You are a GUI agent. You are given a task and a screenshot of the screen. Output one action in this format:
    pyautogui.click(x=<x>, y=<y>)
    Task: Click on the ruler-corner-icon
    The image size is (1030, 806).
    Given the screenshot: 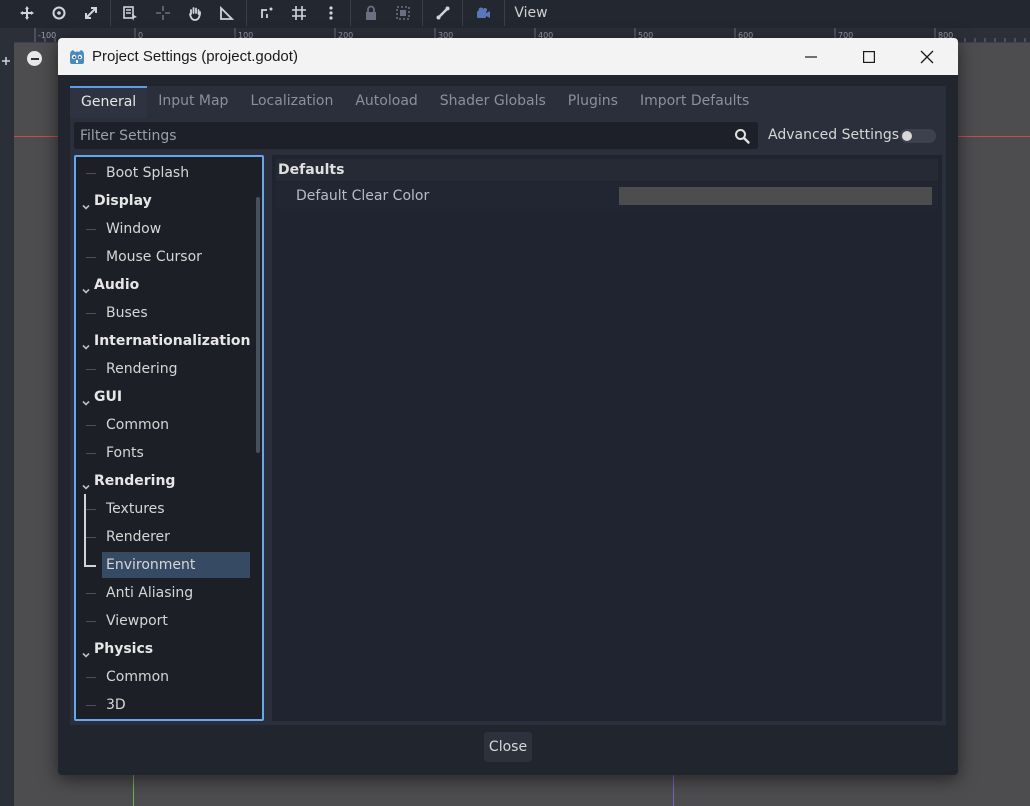 What is the action you would take?
    pyautogui.click(x=6, y=58)
    